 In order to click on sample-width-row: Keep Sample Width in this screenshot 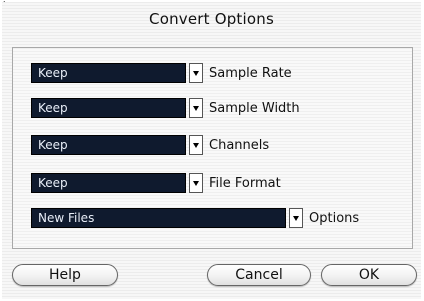, I will do `click(165, 108)`.